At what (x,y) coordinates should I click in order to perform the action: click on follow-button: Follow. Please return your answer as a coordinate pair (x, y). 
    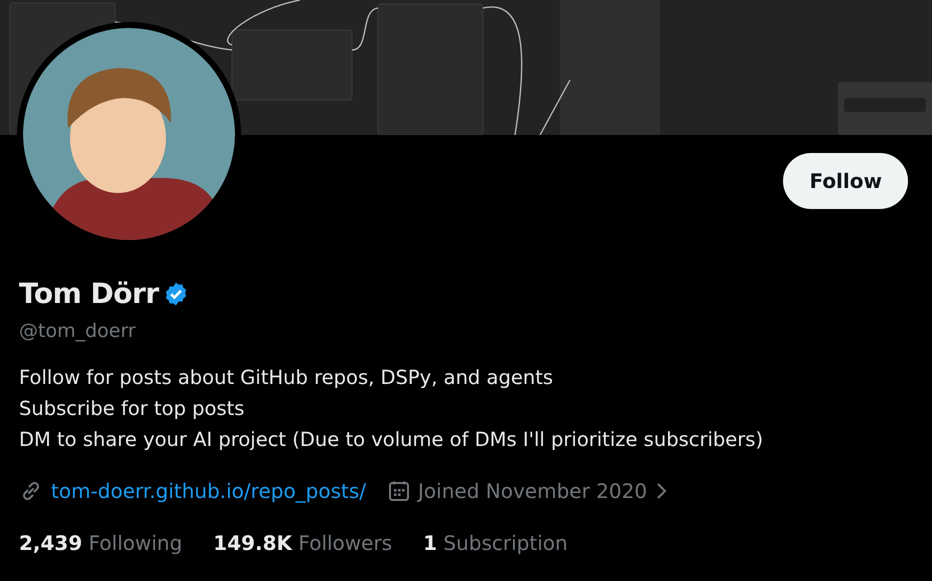
    Looking at the image, I should click on (845, 181).